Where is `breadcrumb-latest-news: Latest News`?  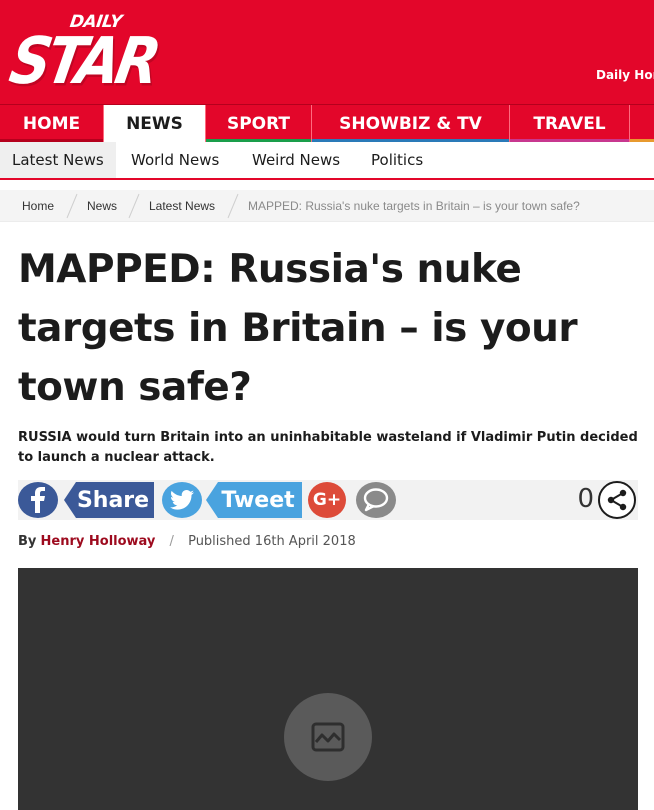
breadcrumb-latest-news: Latest News is located at coordinates (182, 206).